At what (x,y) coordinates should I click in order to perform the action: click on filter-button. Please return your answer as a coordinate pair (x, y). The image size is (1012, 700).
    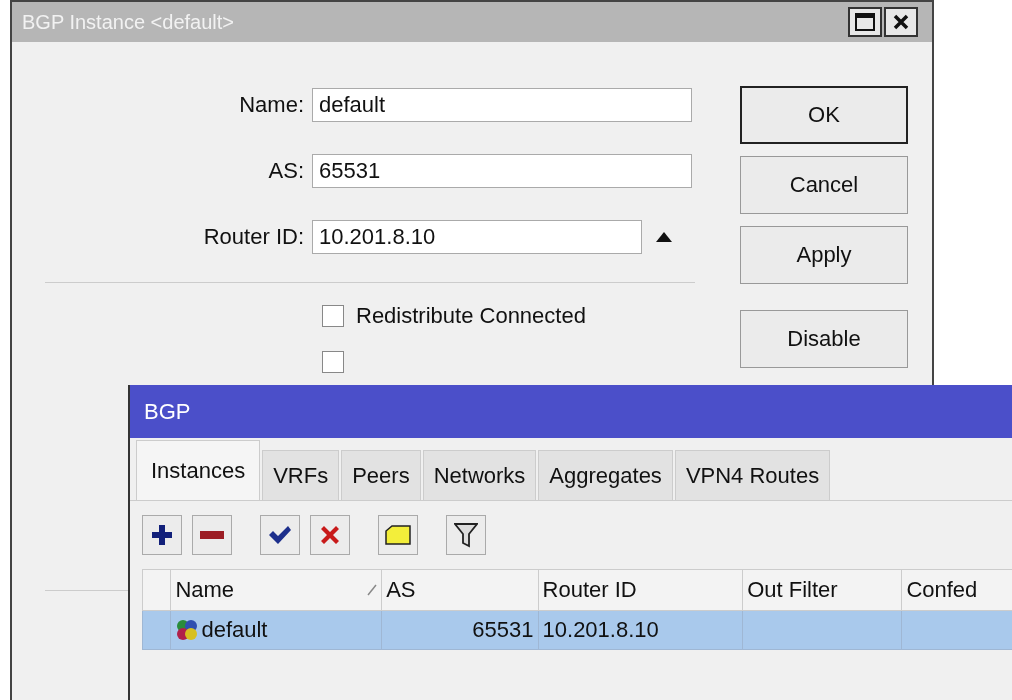
    Looking at the image, I should click on (466, 535).